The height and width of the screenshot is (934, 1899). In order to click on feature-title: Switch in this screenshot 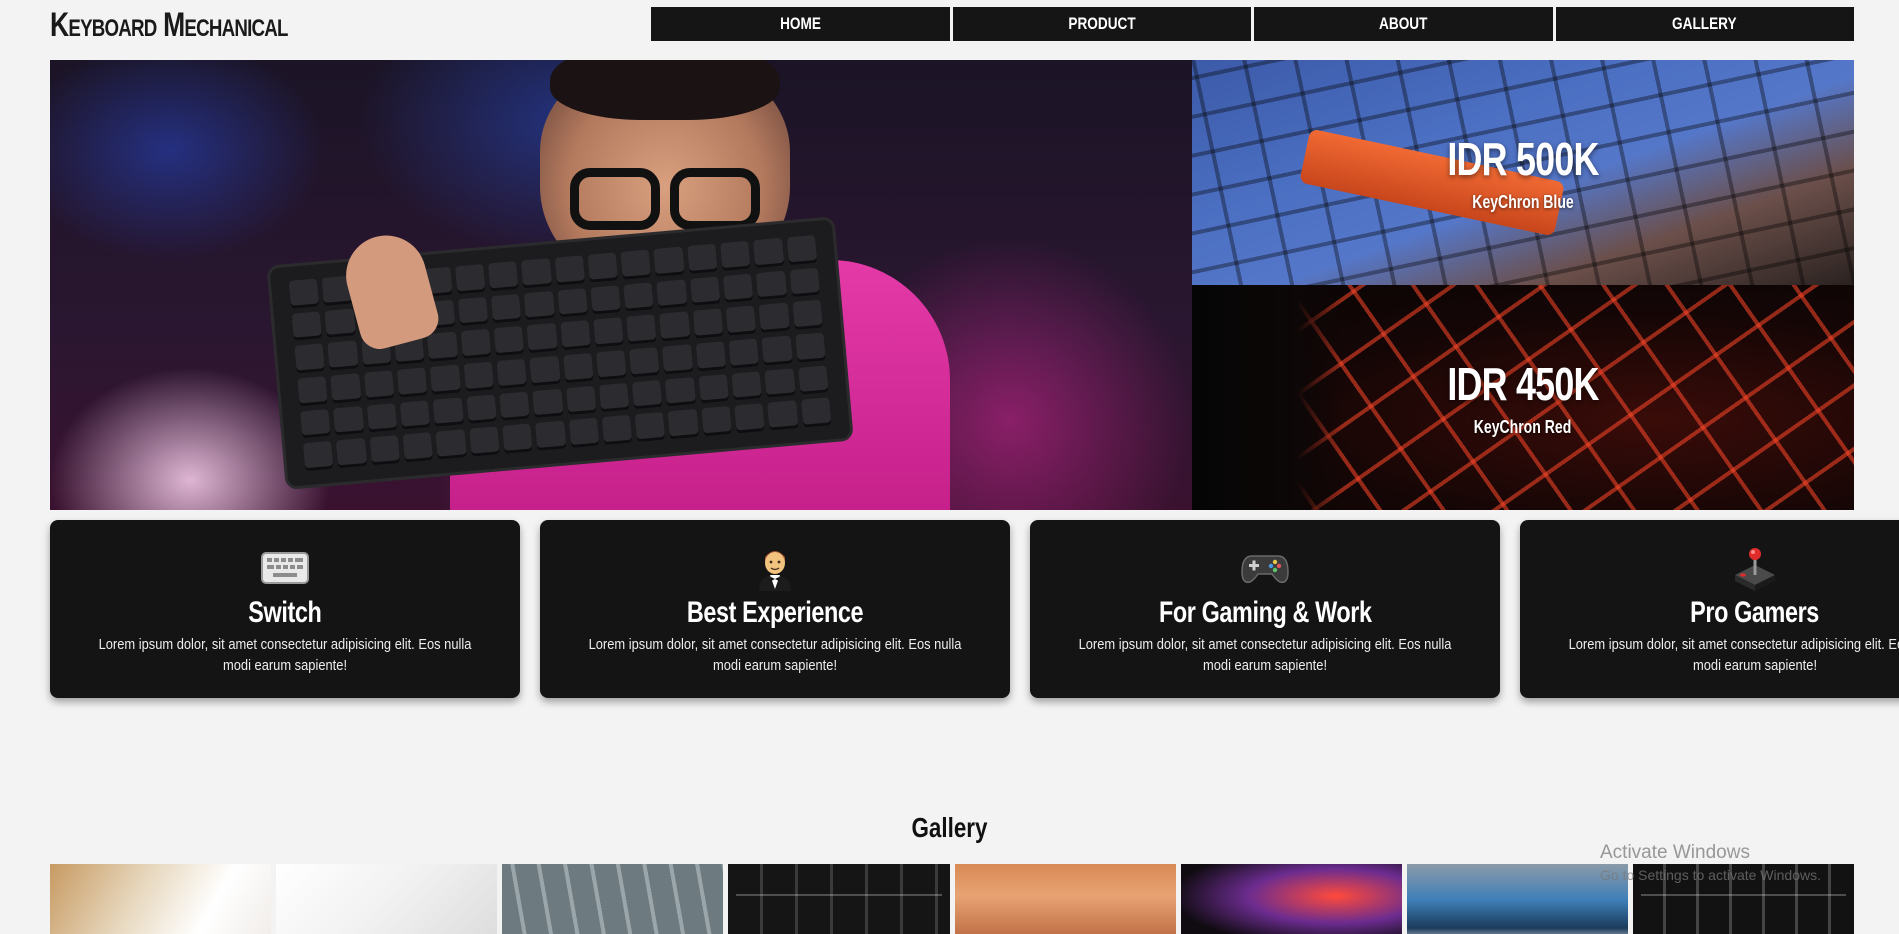, I will do `click(285, 612)`.